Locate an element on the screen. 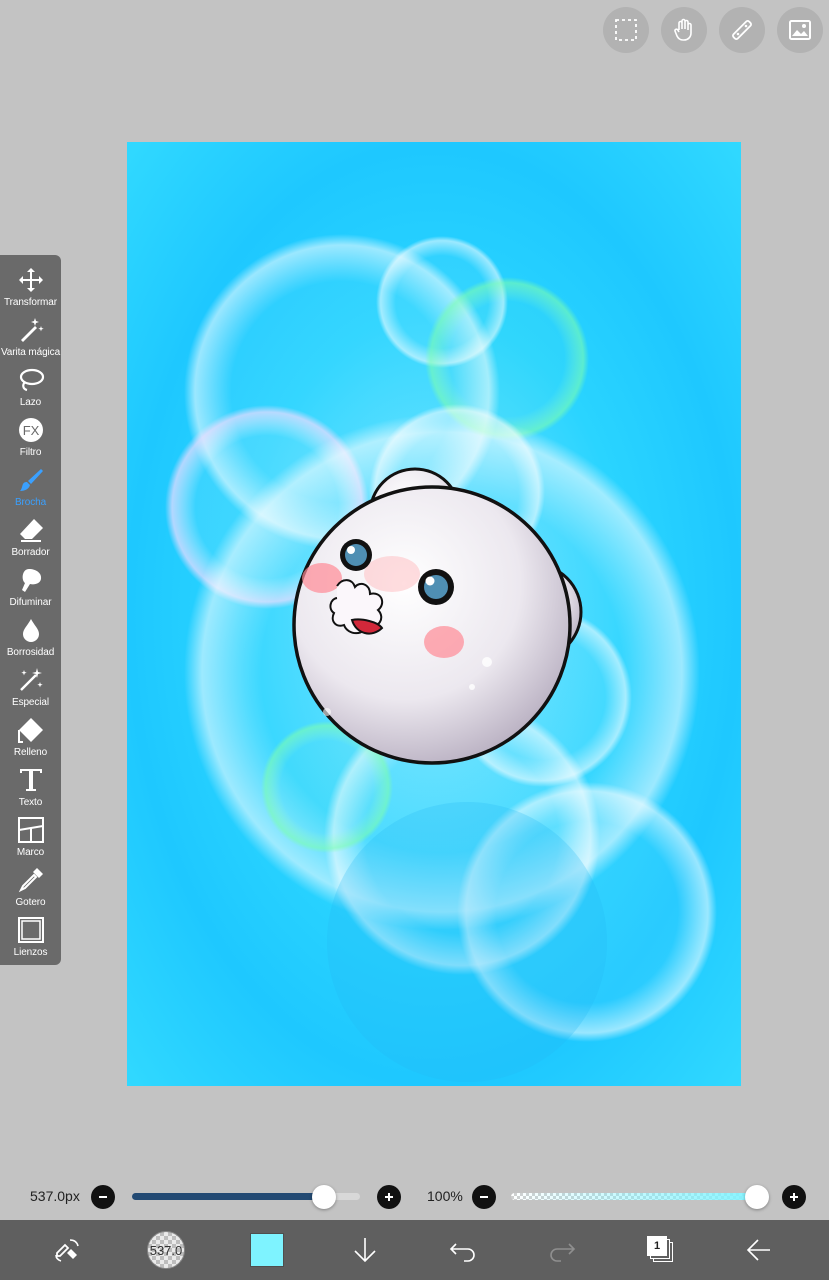 Image resolution: width=829 pixels, height=1280 pixels. tool-label: Lazo is located at coordinates (30, 402).